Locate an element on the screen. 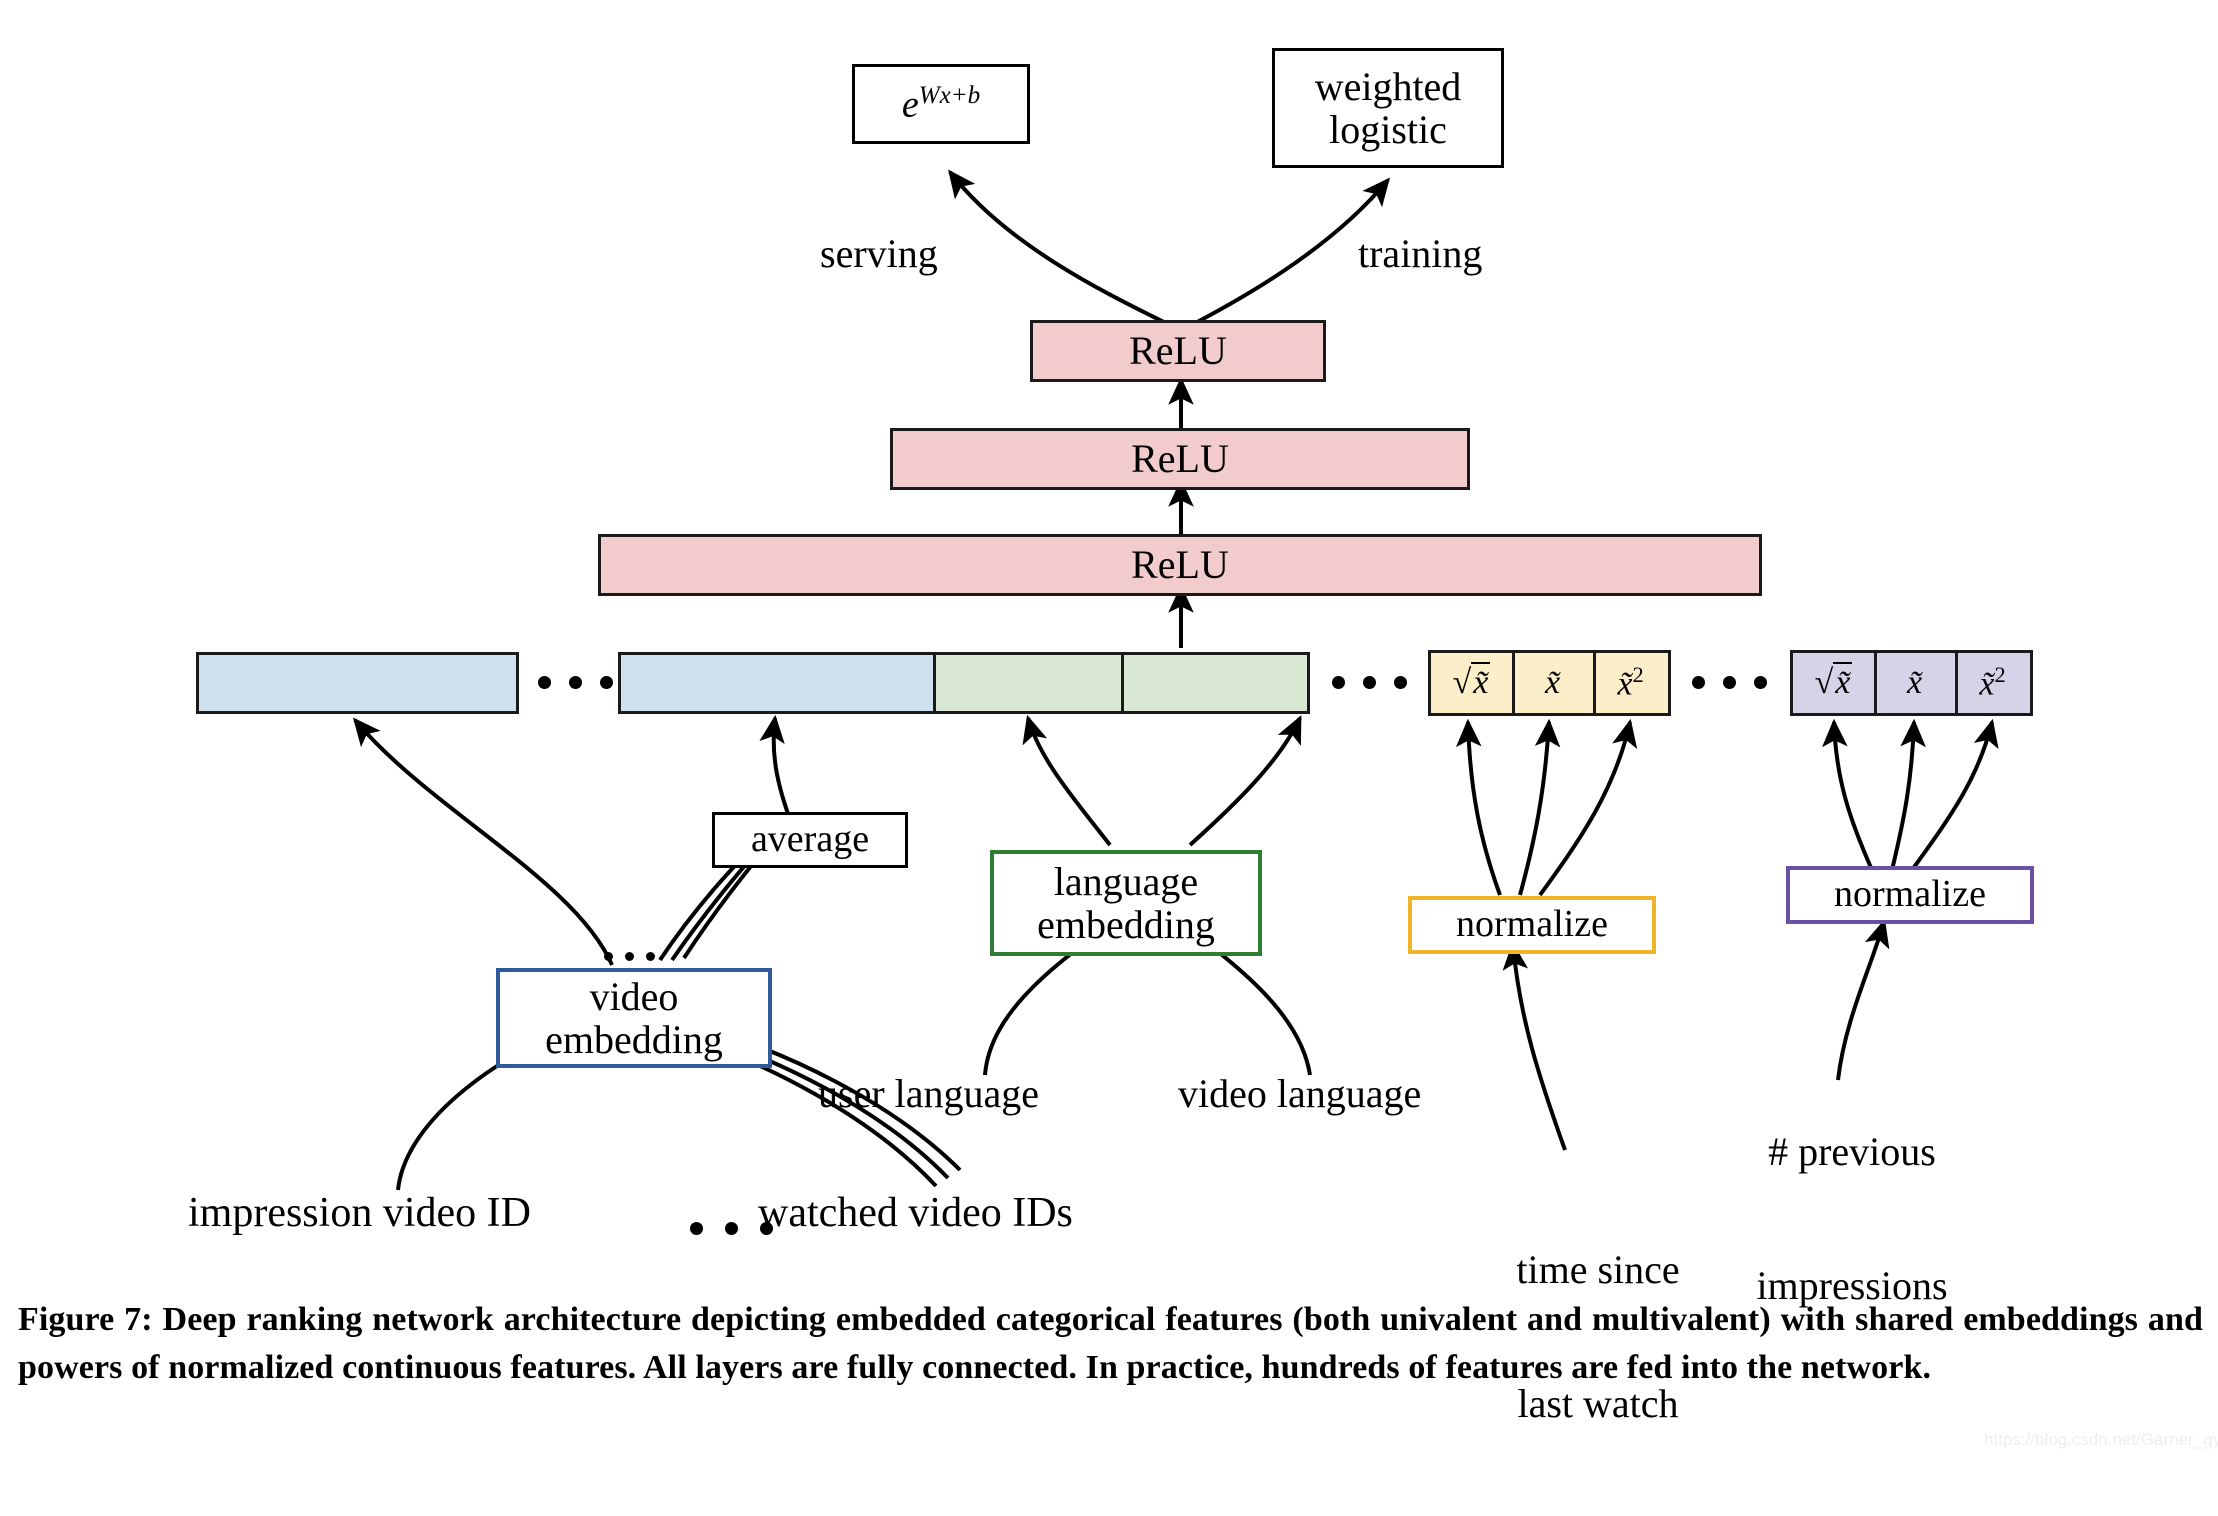 Image resolution: width=2218 pixels, height=1516 pixels. language-embedding-box: language embedding is located at coordinates (1126, 903).